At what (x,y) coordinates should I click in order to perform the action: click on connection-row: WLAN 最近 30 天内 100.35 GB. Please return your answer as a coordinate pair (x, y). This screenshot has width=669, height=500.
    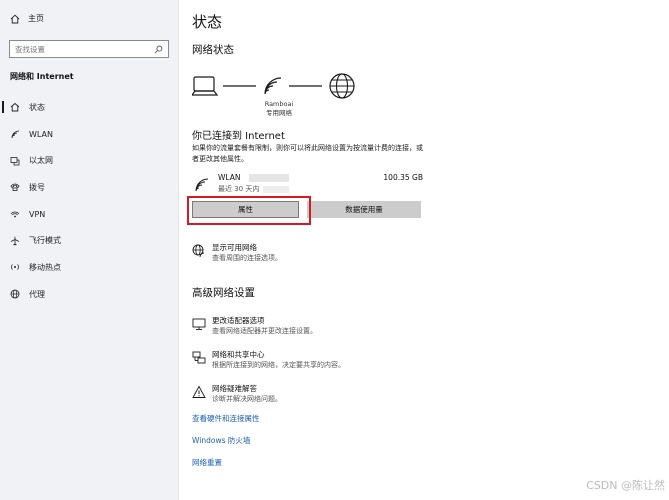
    Looking at the image, I should click on (308, 183).